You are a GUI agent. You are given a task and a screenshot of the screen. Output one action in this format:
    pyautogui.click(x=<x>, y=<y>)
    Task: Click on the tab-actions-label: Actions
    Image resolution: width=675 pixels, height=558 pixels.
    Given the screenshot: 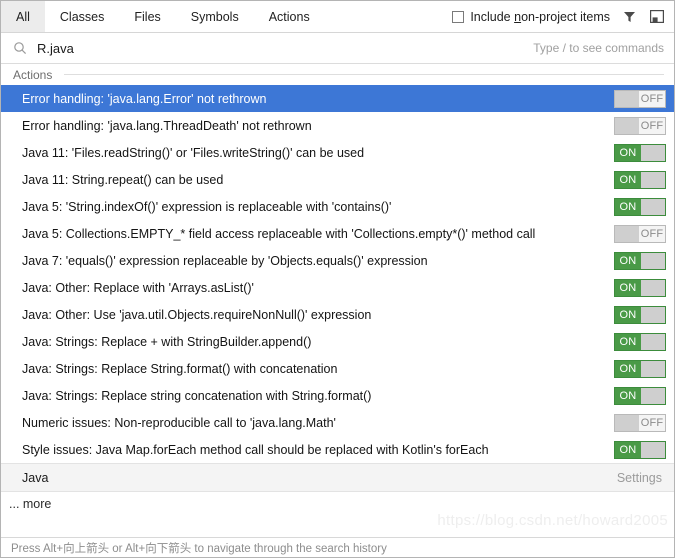 What is the action you would take?
    pyautogui.click(x=289, y=16)
    